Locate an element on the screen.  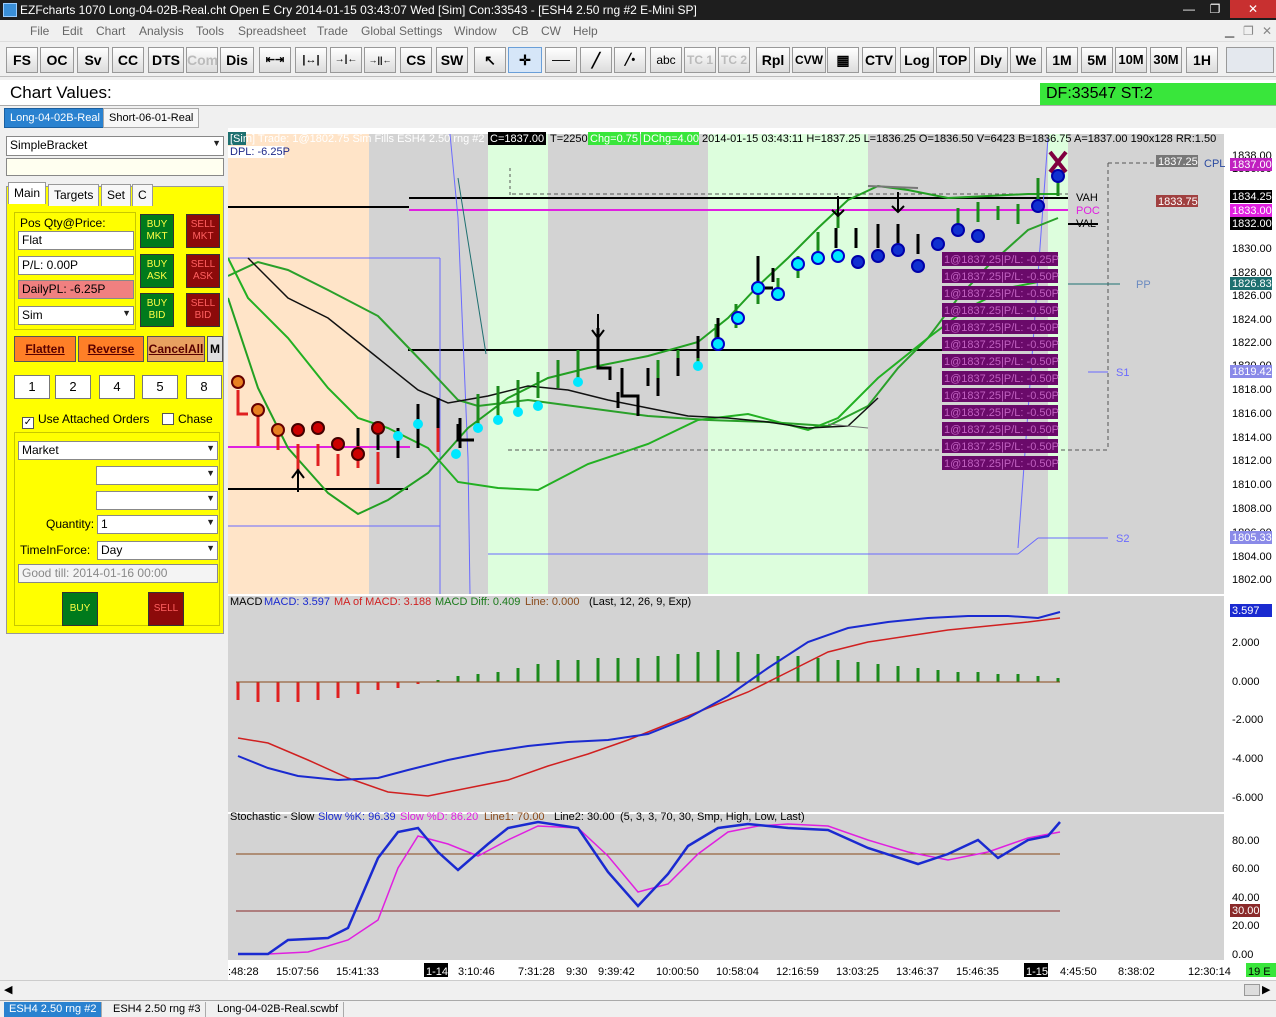
close-button: ✕ is located at coordinates (1253, 9).